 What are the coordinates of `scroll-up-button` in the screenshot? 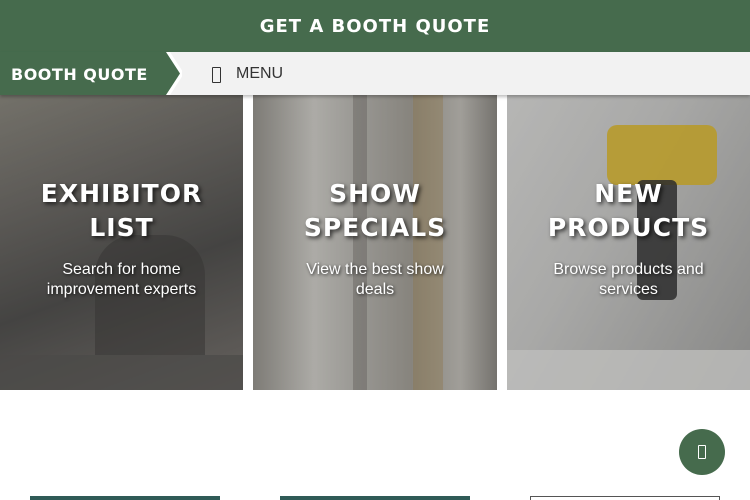 It's located at (702, 452).